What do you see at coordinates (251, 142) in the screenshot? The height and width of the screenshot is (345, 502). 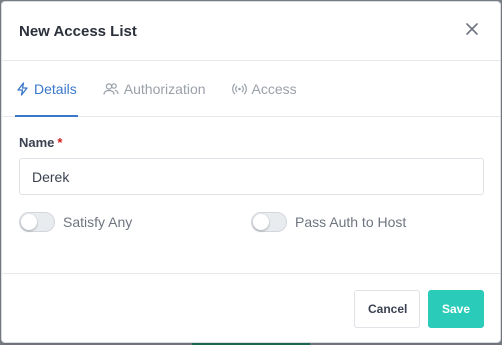 I see `name-label: Name *` at bounding box center [251, 142].